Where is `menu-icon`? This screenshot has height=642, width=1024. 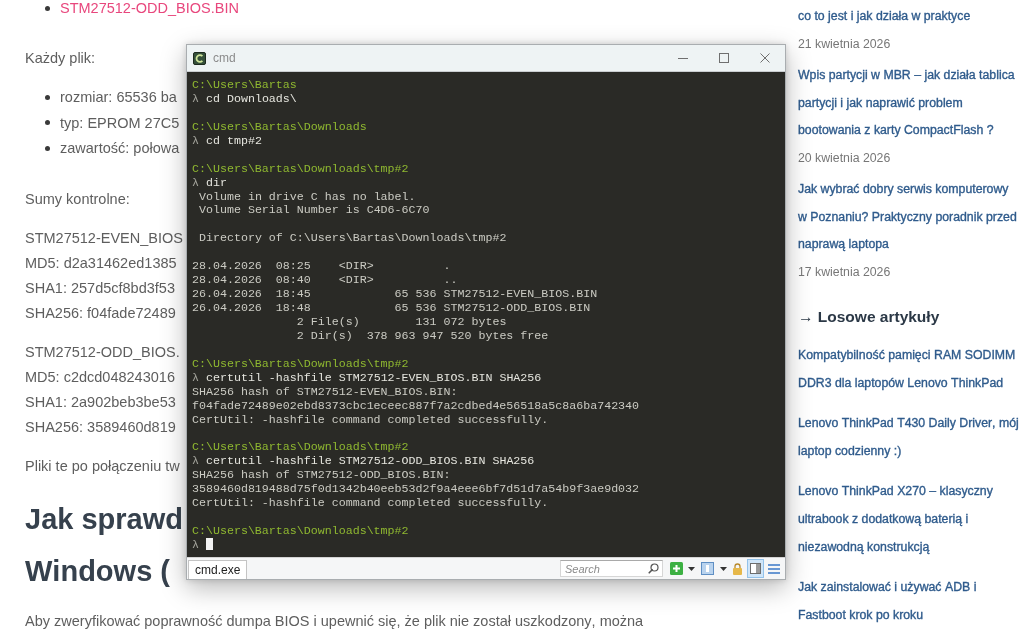 menu-icon is located at coordinates (774, 568).